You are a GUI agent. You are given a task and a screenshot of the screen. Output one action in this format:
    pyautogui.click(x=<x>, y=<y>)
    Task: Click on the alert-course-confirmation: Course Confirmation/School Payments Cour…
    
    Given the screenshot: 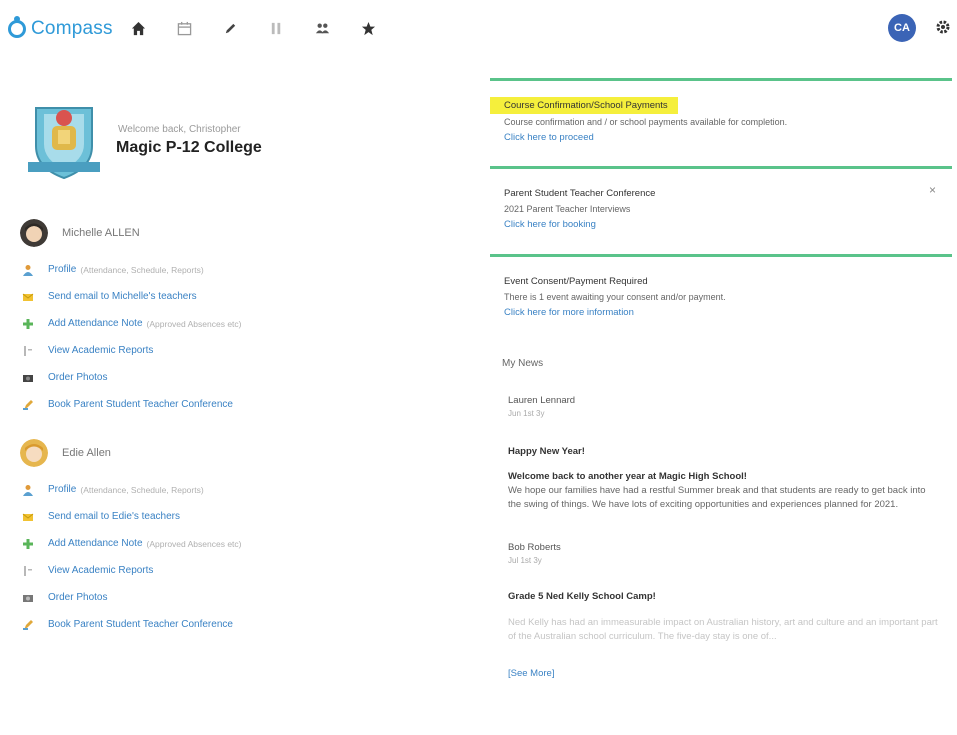 What is the action you would take?
    pyautogui.click(x=721, y=122)
    